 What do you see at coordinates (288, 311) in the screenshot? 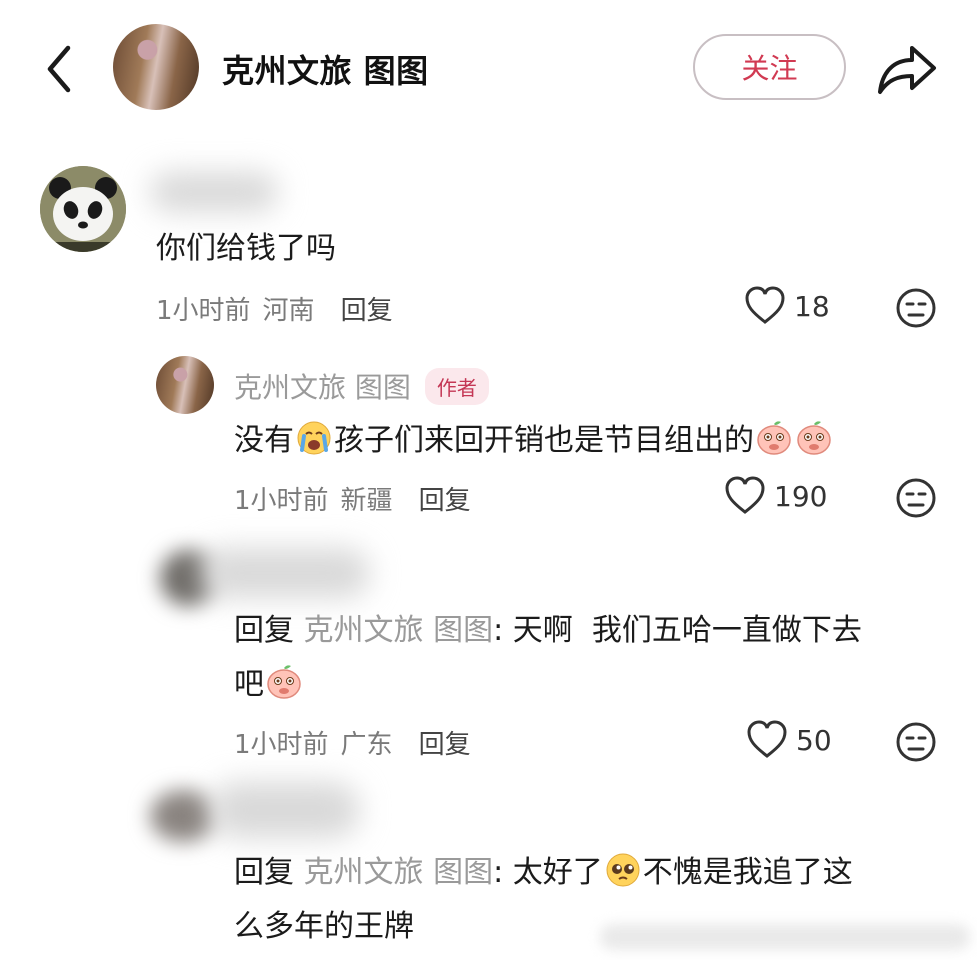
I see `comment-location: 河南` at bounding box center [288, 311].